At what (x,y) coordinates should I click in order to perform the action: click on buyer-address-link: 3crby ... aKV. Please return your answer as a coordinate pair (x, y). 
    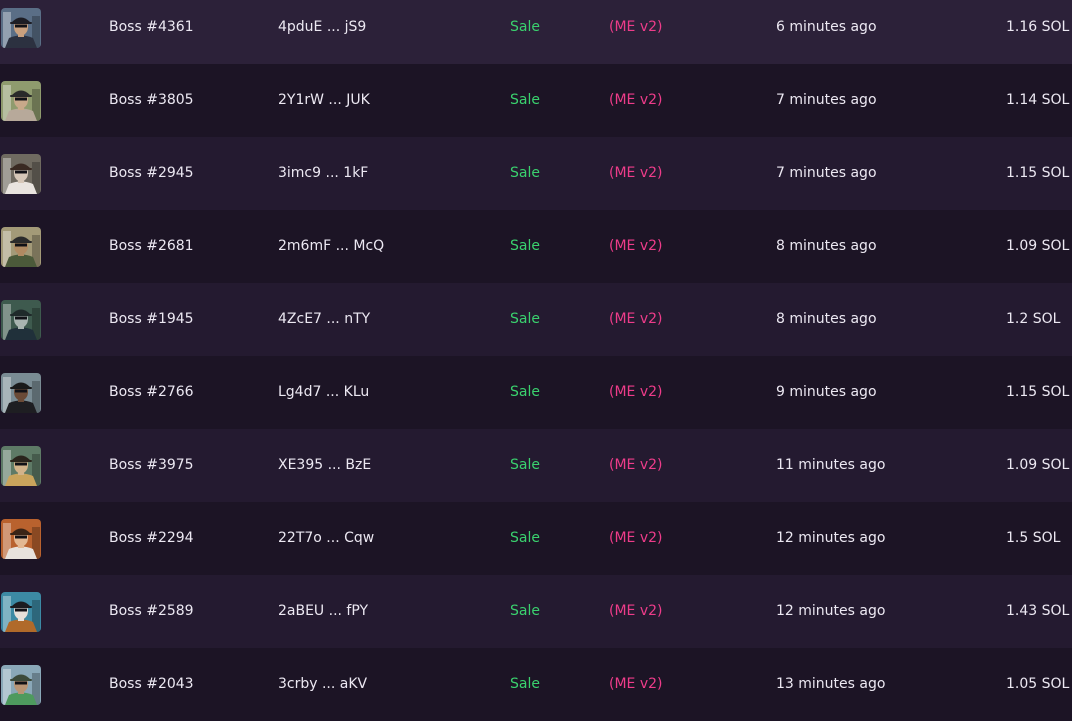
    Looking at the image, I should click on (322, 684).